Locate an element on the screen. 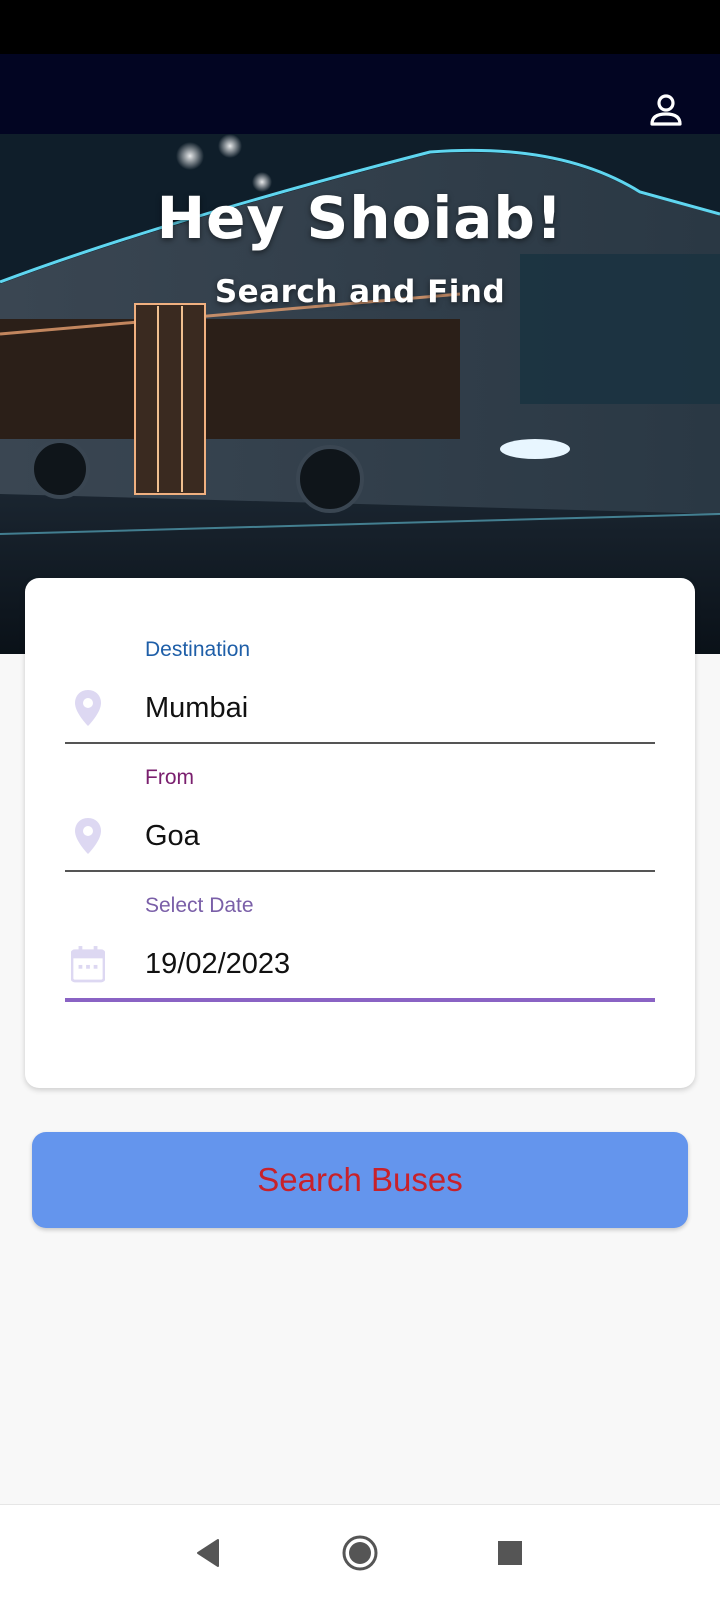 This screenshot has width=720, height=1601. from-underline is located at coordinates (360, 871).